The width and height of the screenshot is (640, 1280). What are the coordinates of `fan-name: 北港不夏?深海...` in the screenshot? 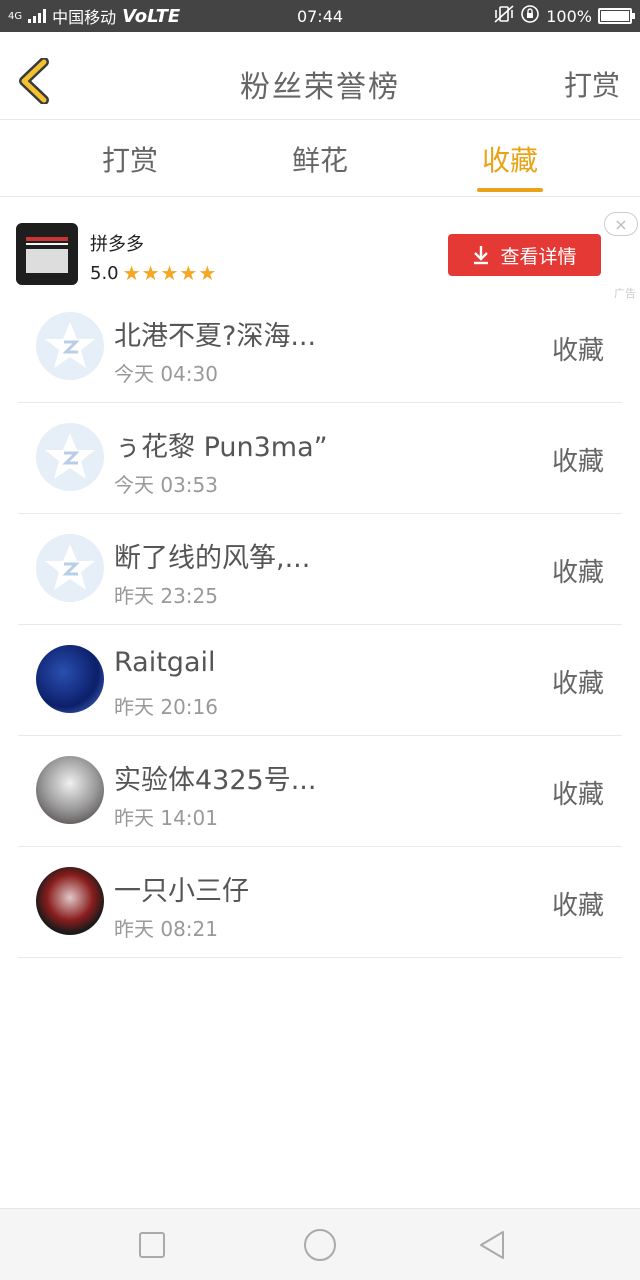 It's located at (215, 336).